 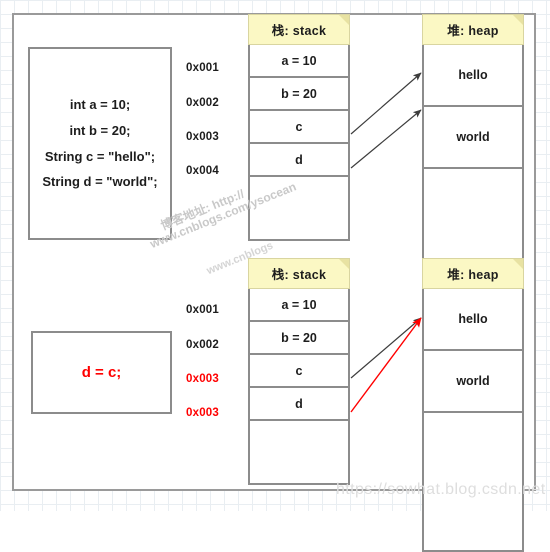 I want to click on address-label-0x003-top: 0x003, so click(x=202, y=137).